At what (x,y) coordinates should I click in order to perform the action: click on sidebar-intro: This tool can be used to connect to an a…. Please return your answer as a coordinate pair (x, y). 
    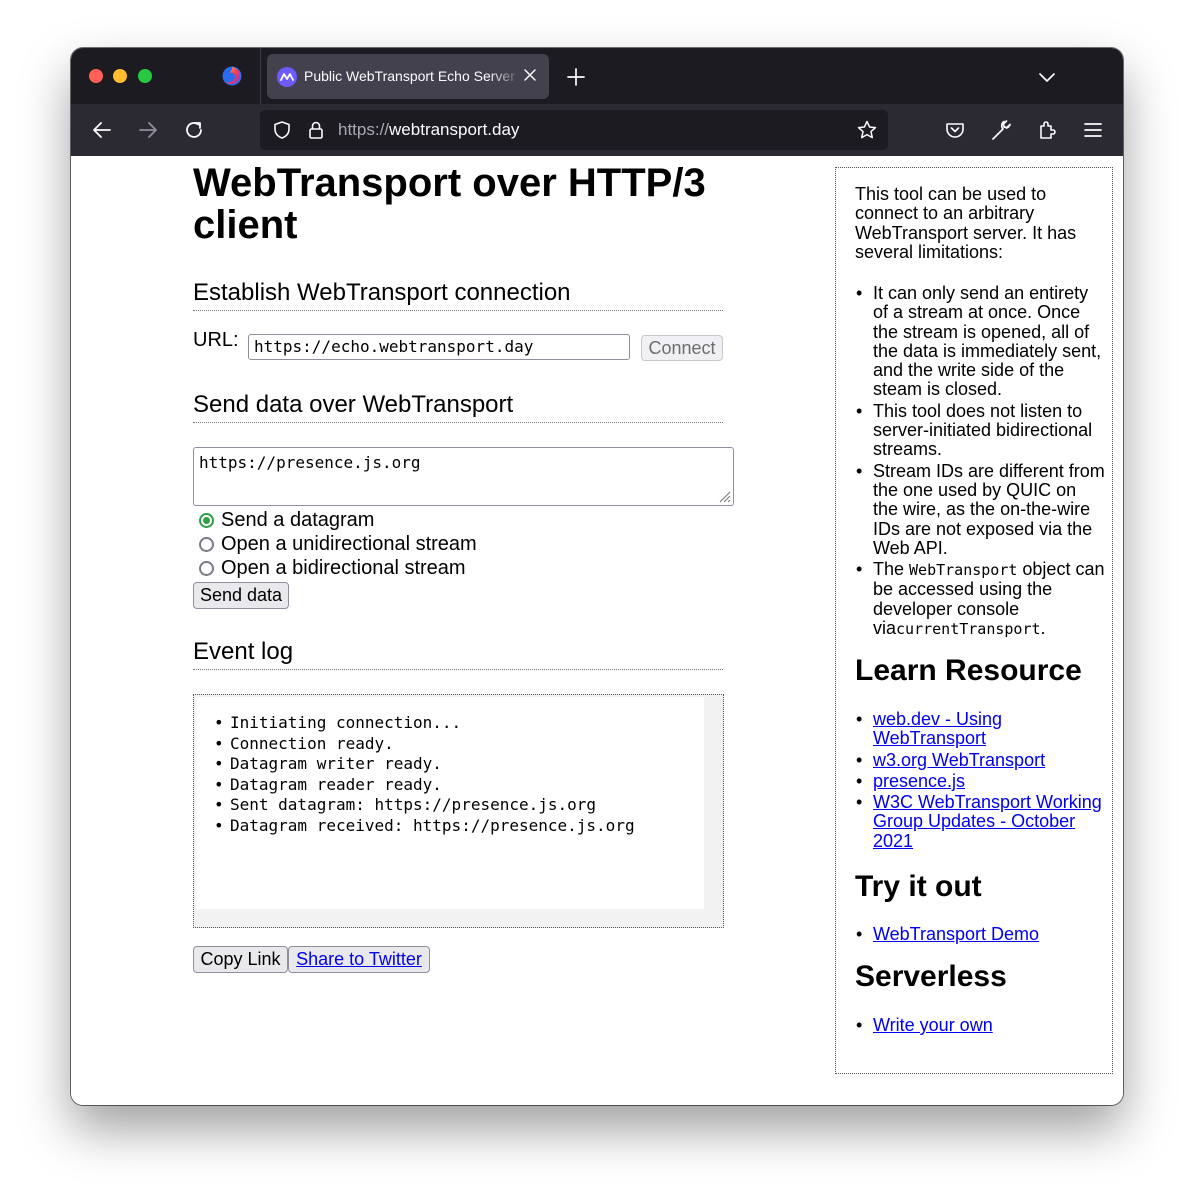
    Looking at the image, I should click on (966, 223).